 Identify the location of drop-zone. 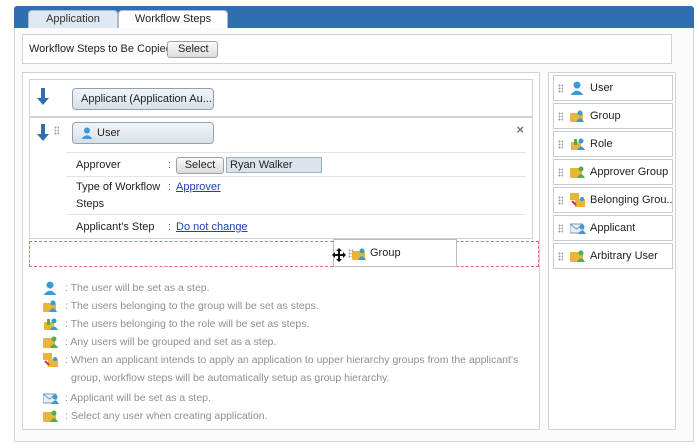
(284, 254).